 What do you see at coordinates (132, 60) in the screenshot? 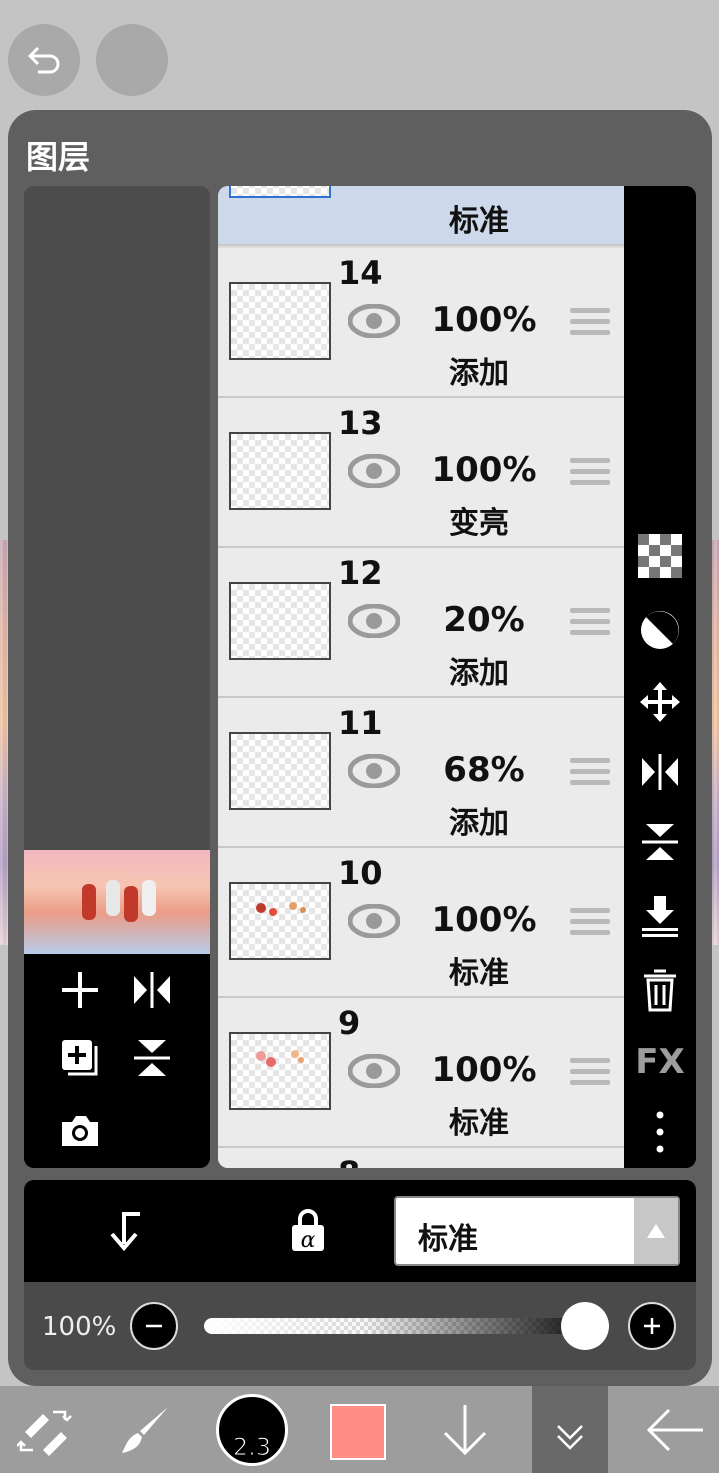
I see `redo-button` at bounding box center [132, 60].